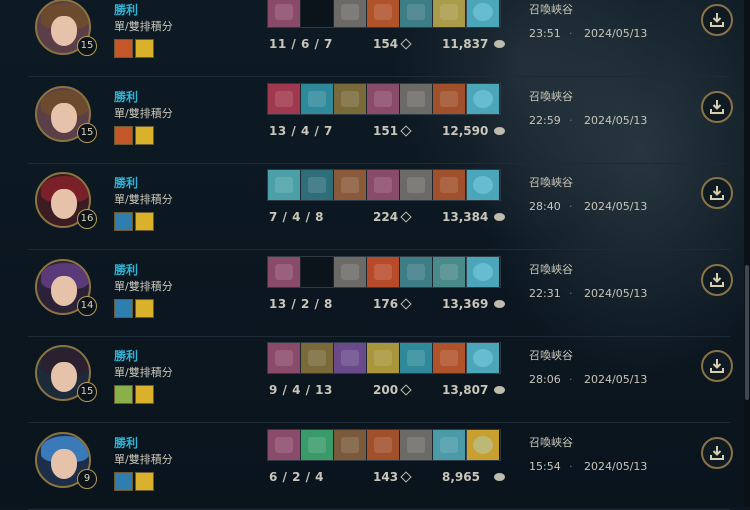 The height and width of the screenshot is (510, 750). I want to click on scrollbar-track, so click(747, 253).